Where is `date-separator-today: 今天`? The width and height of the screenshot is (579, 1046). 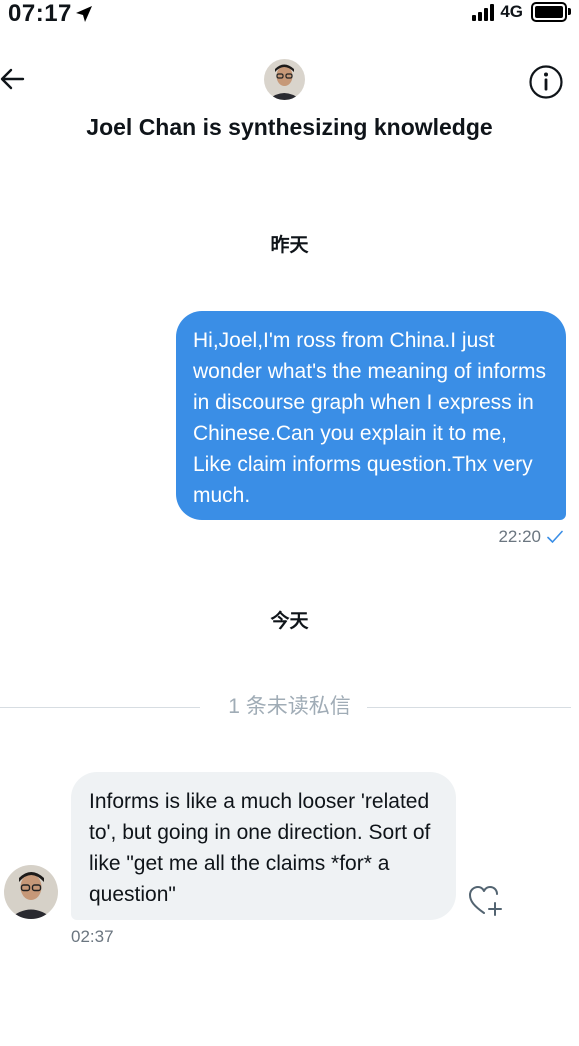
date-separator-today: 今天 is located at coordinates (289, 621).